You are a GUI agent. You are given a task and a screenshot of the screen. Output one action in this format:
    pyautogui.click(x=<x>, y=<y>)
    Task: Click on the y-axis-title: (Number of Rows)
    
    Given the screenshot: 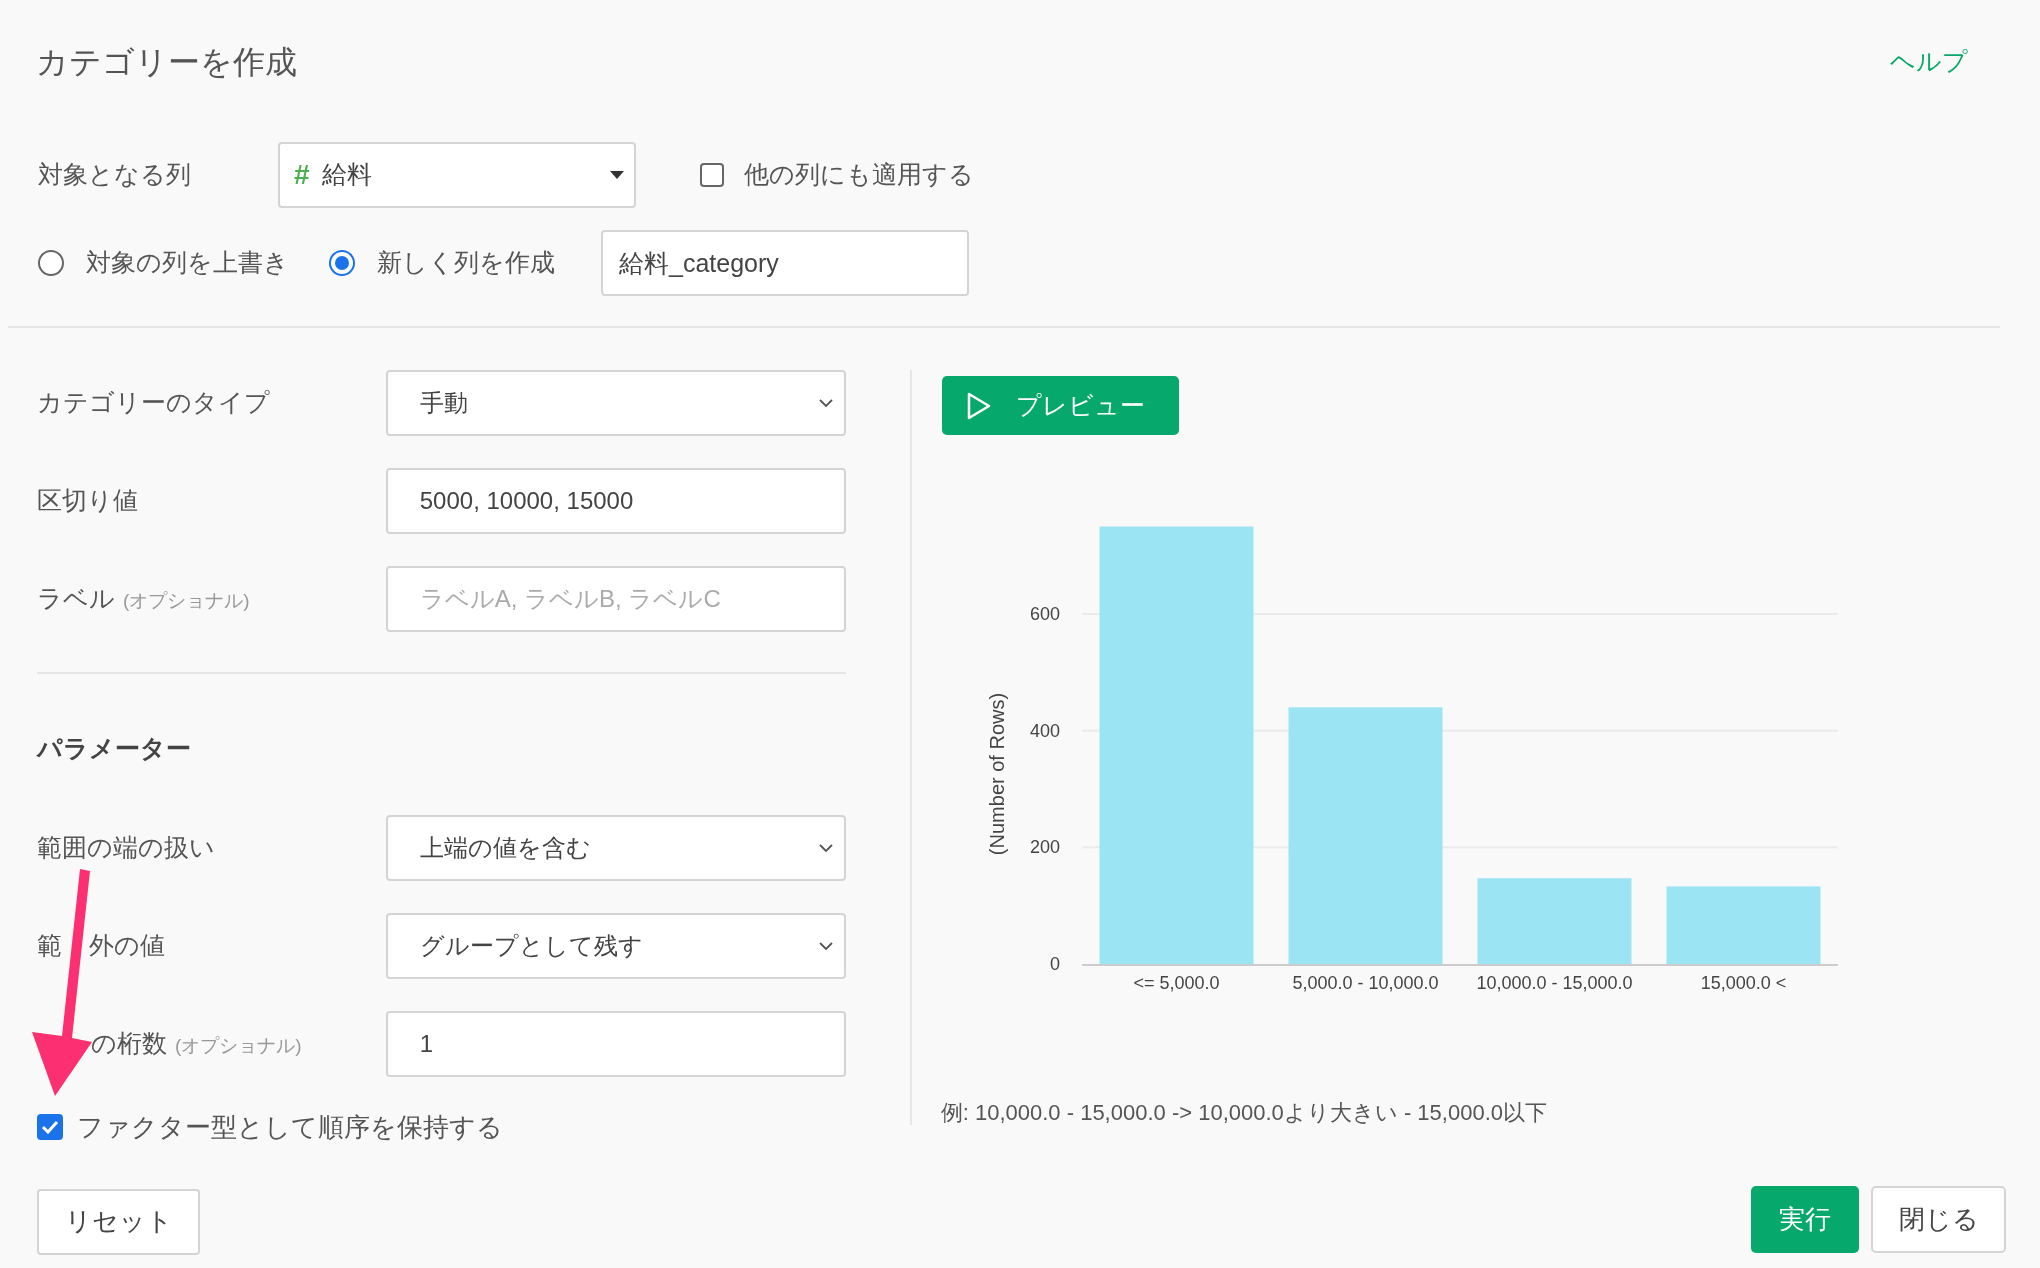 What is the action you would take?
    pyautogui.click(x=996, y=774)
    